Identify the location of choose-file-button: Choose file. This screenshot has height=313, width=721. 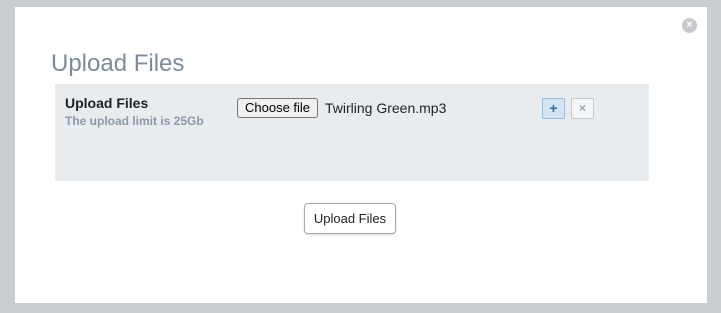
(278, 108).